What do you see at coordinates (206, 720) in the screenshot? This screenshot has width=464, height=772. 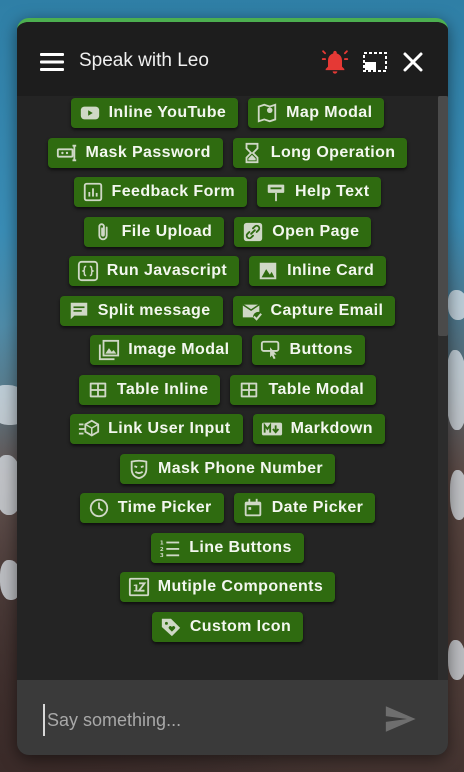 I see `message-input` at bounding box center [206, 720].